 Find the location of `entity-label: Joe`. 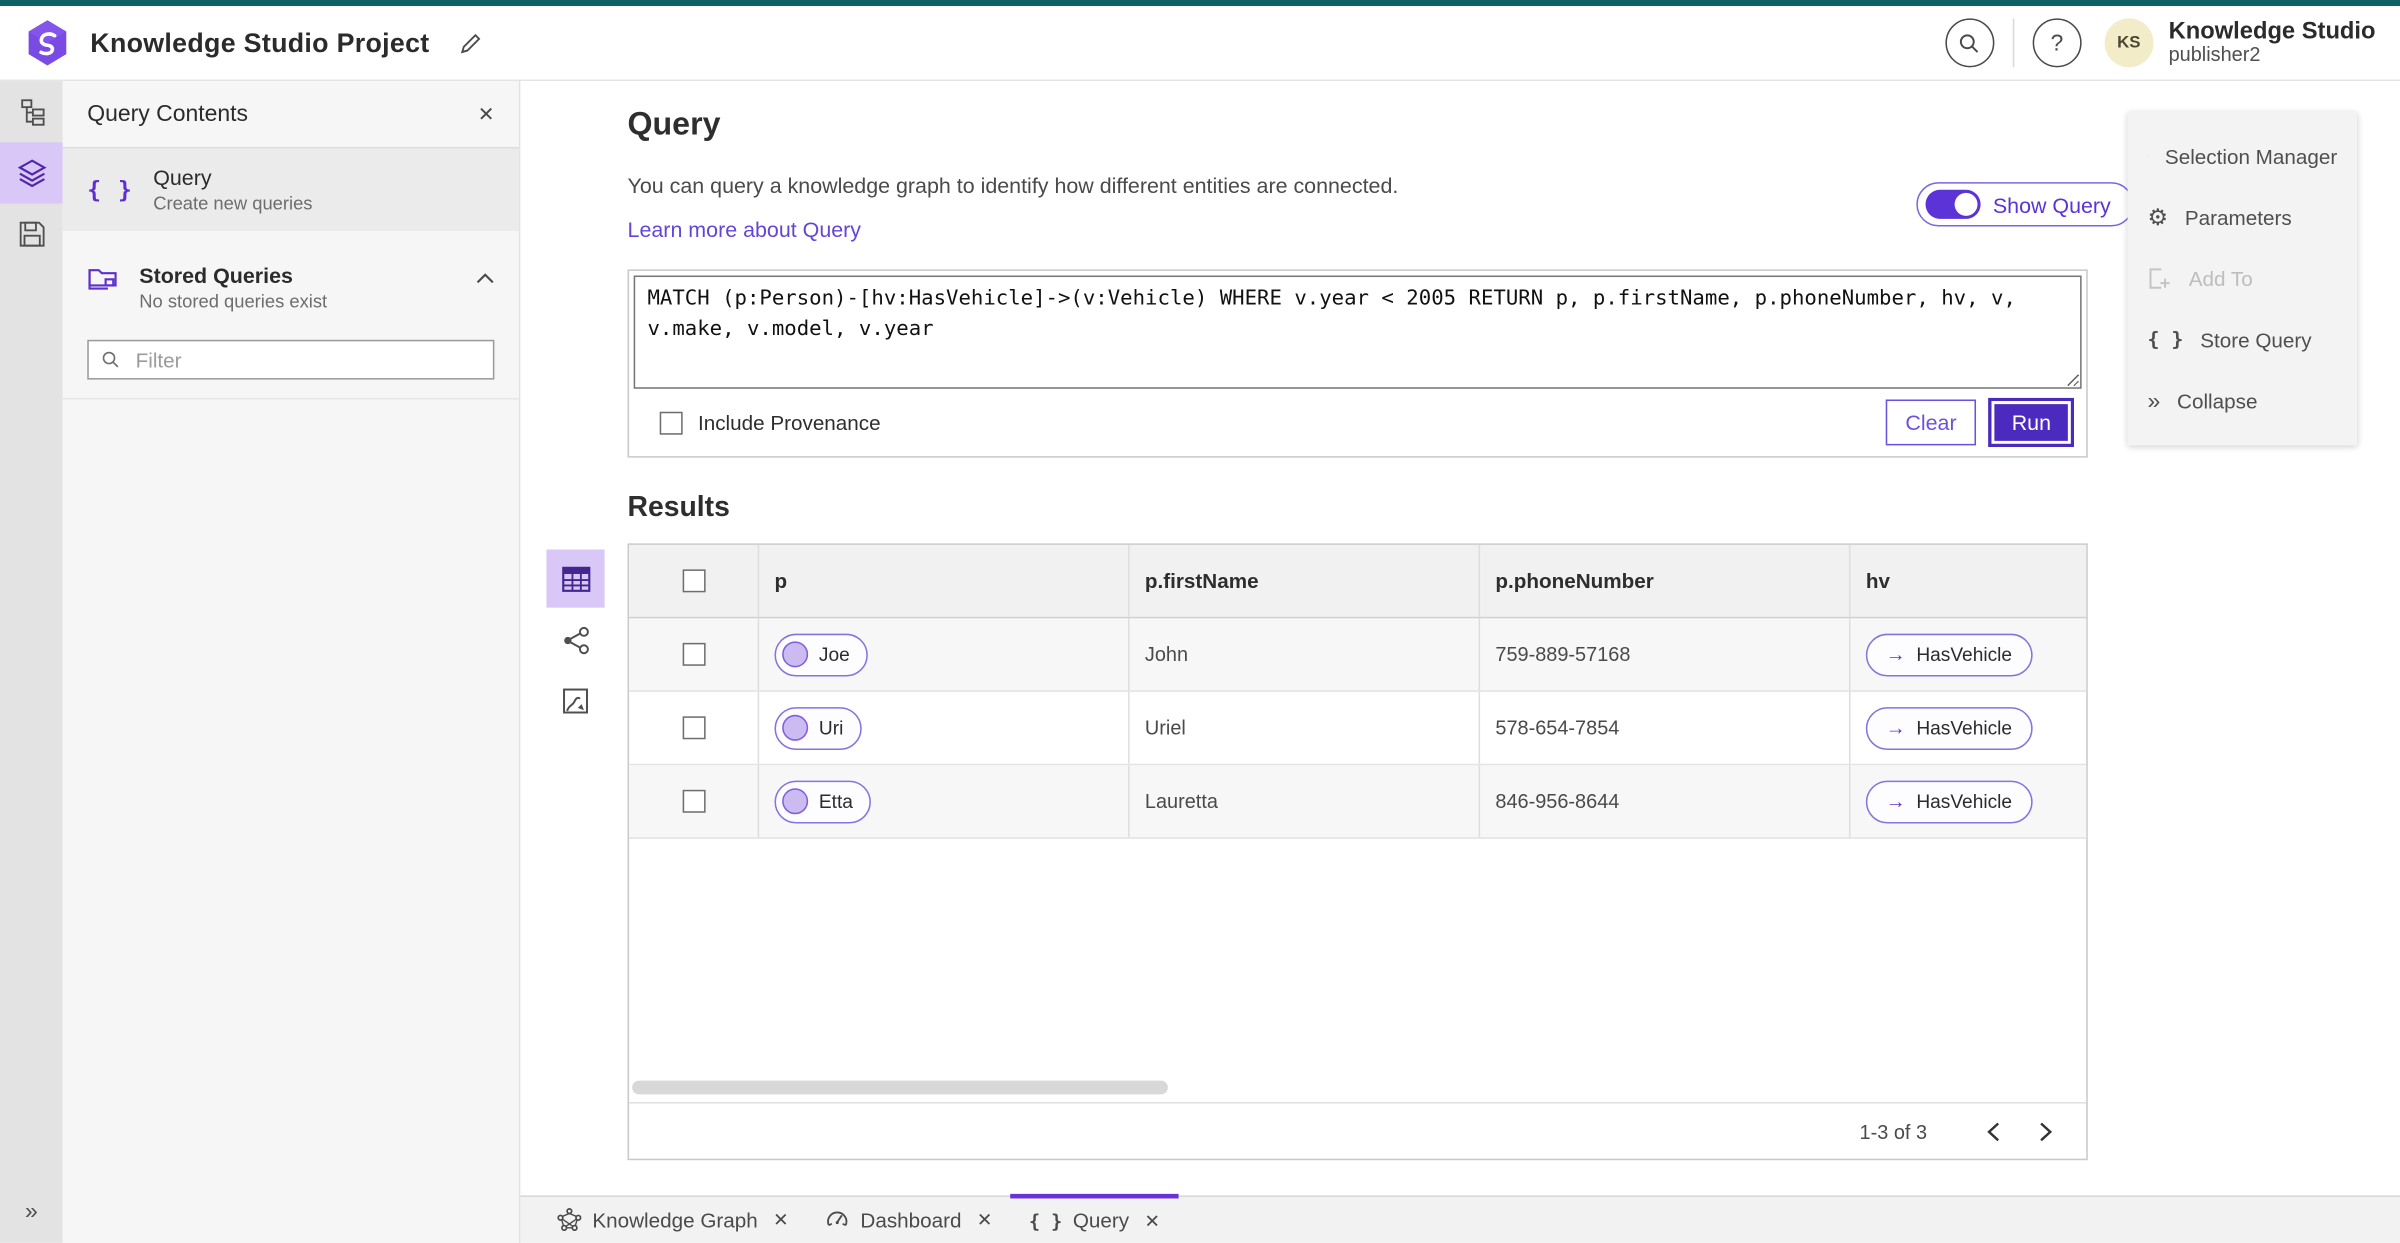

entity-label: Joe is located at coordinates (834, 654).